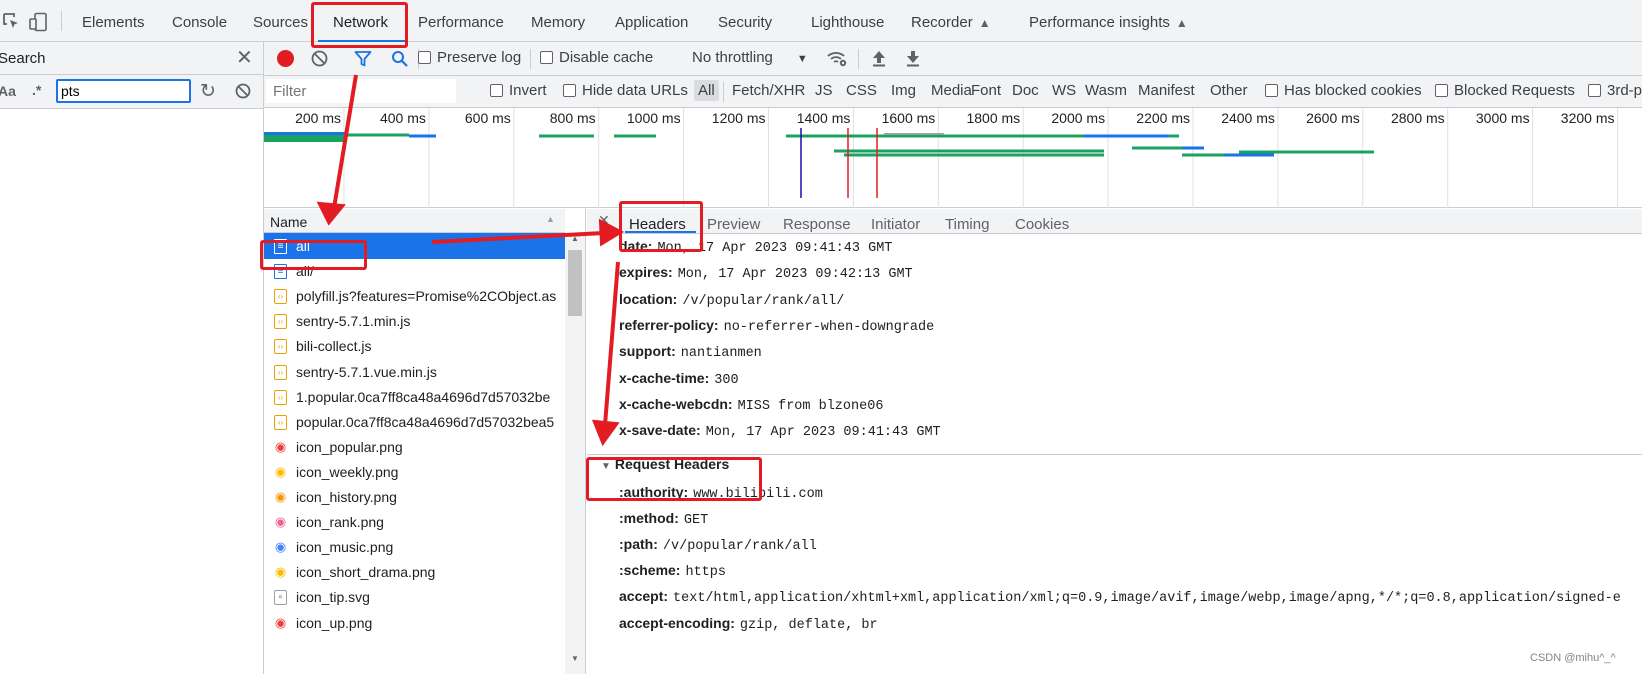  I want to click on timeline-tick-label: 400 ms, so click(403, 118).